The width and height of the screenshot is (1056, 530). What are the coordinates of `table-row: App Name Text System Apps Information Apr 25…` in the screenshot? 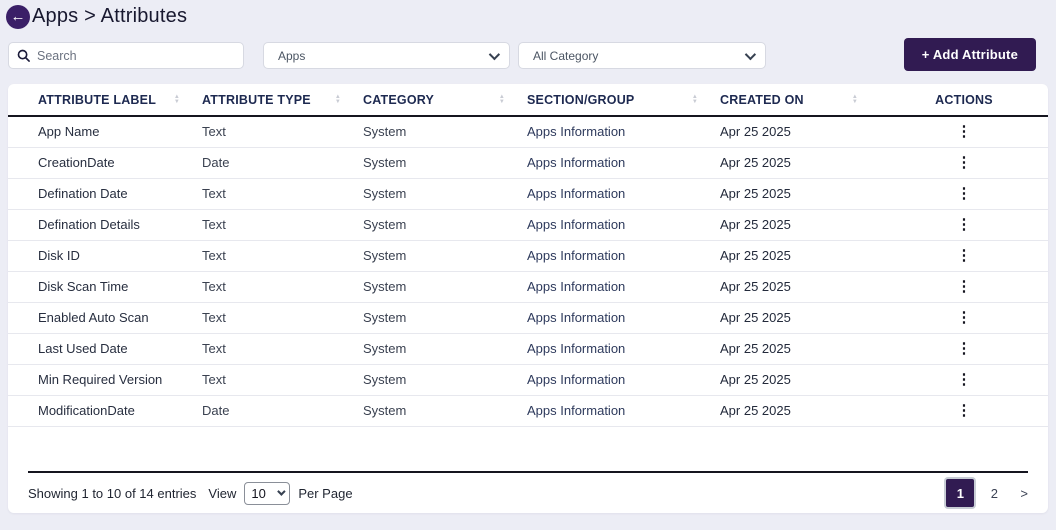 It's located at (528, 132).